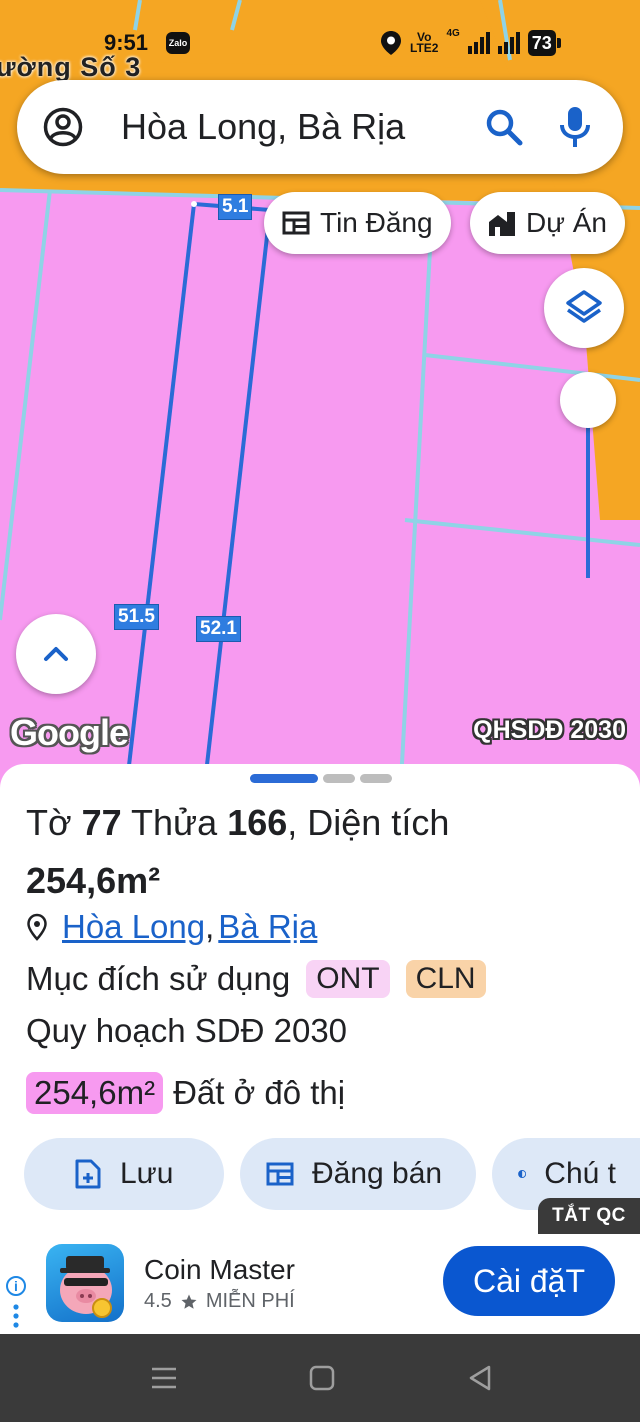 The image size is (640, 1422). Describe the element at coordinates (189, 1301) in the screenshot. I see `star-icon` at that location.